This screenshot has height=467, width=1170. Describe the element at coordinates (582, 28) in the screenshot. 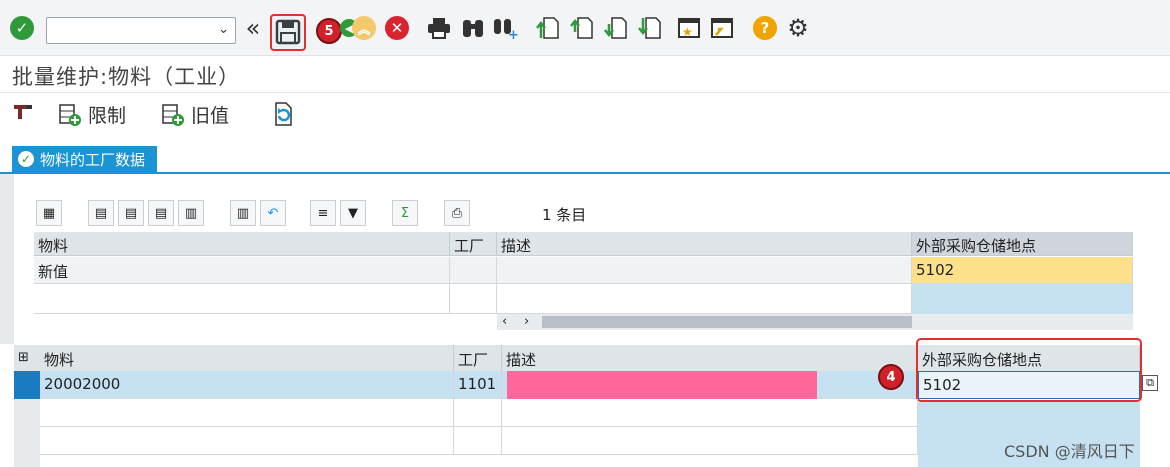

I see `prev-page-icon` at that location.